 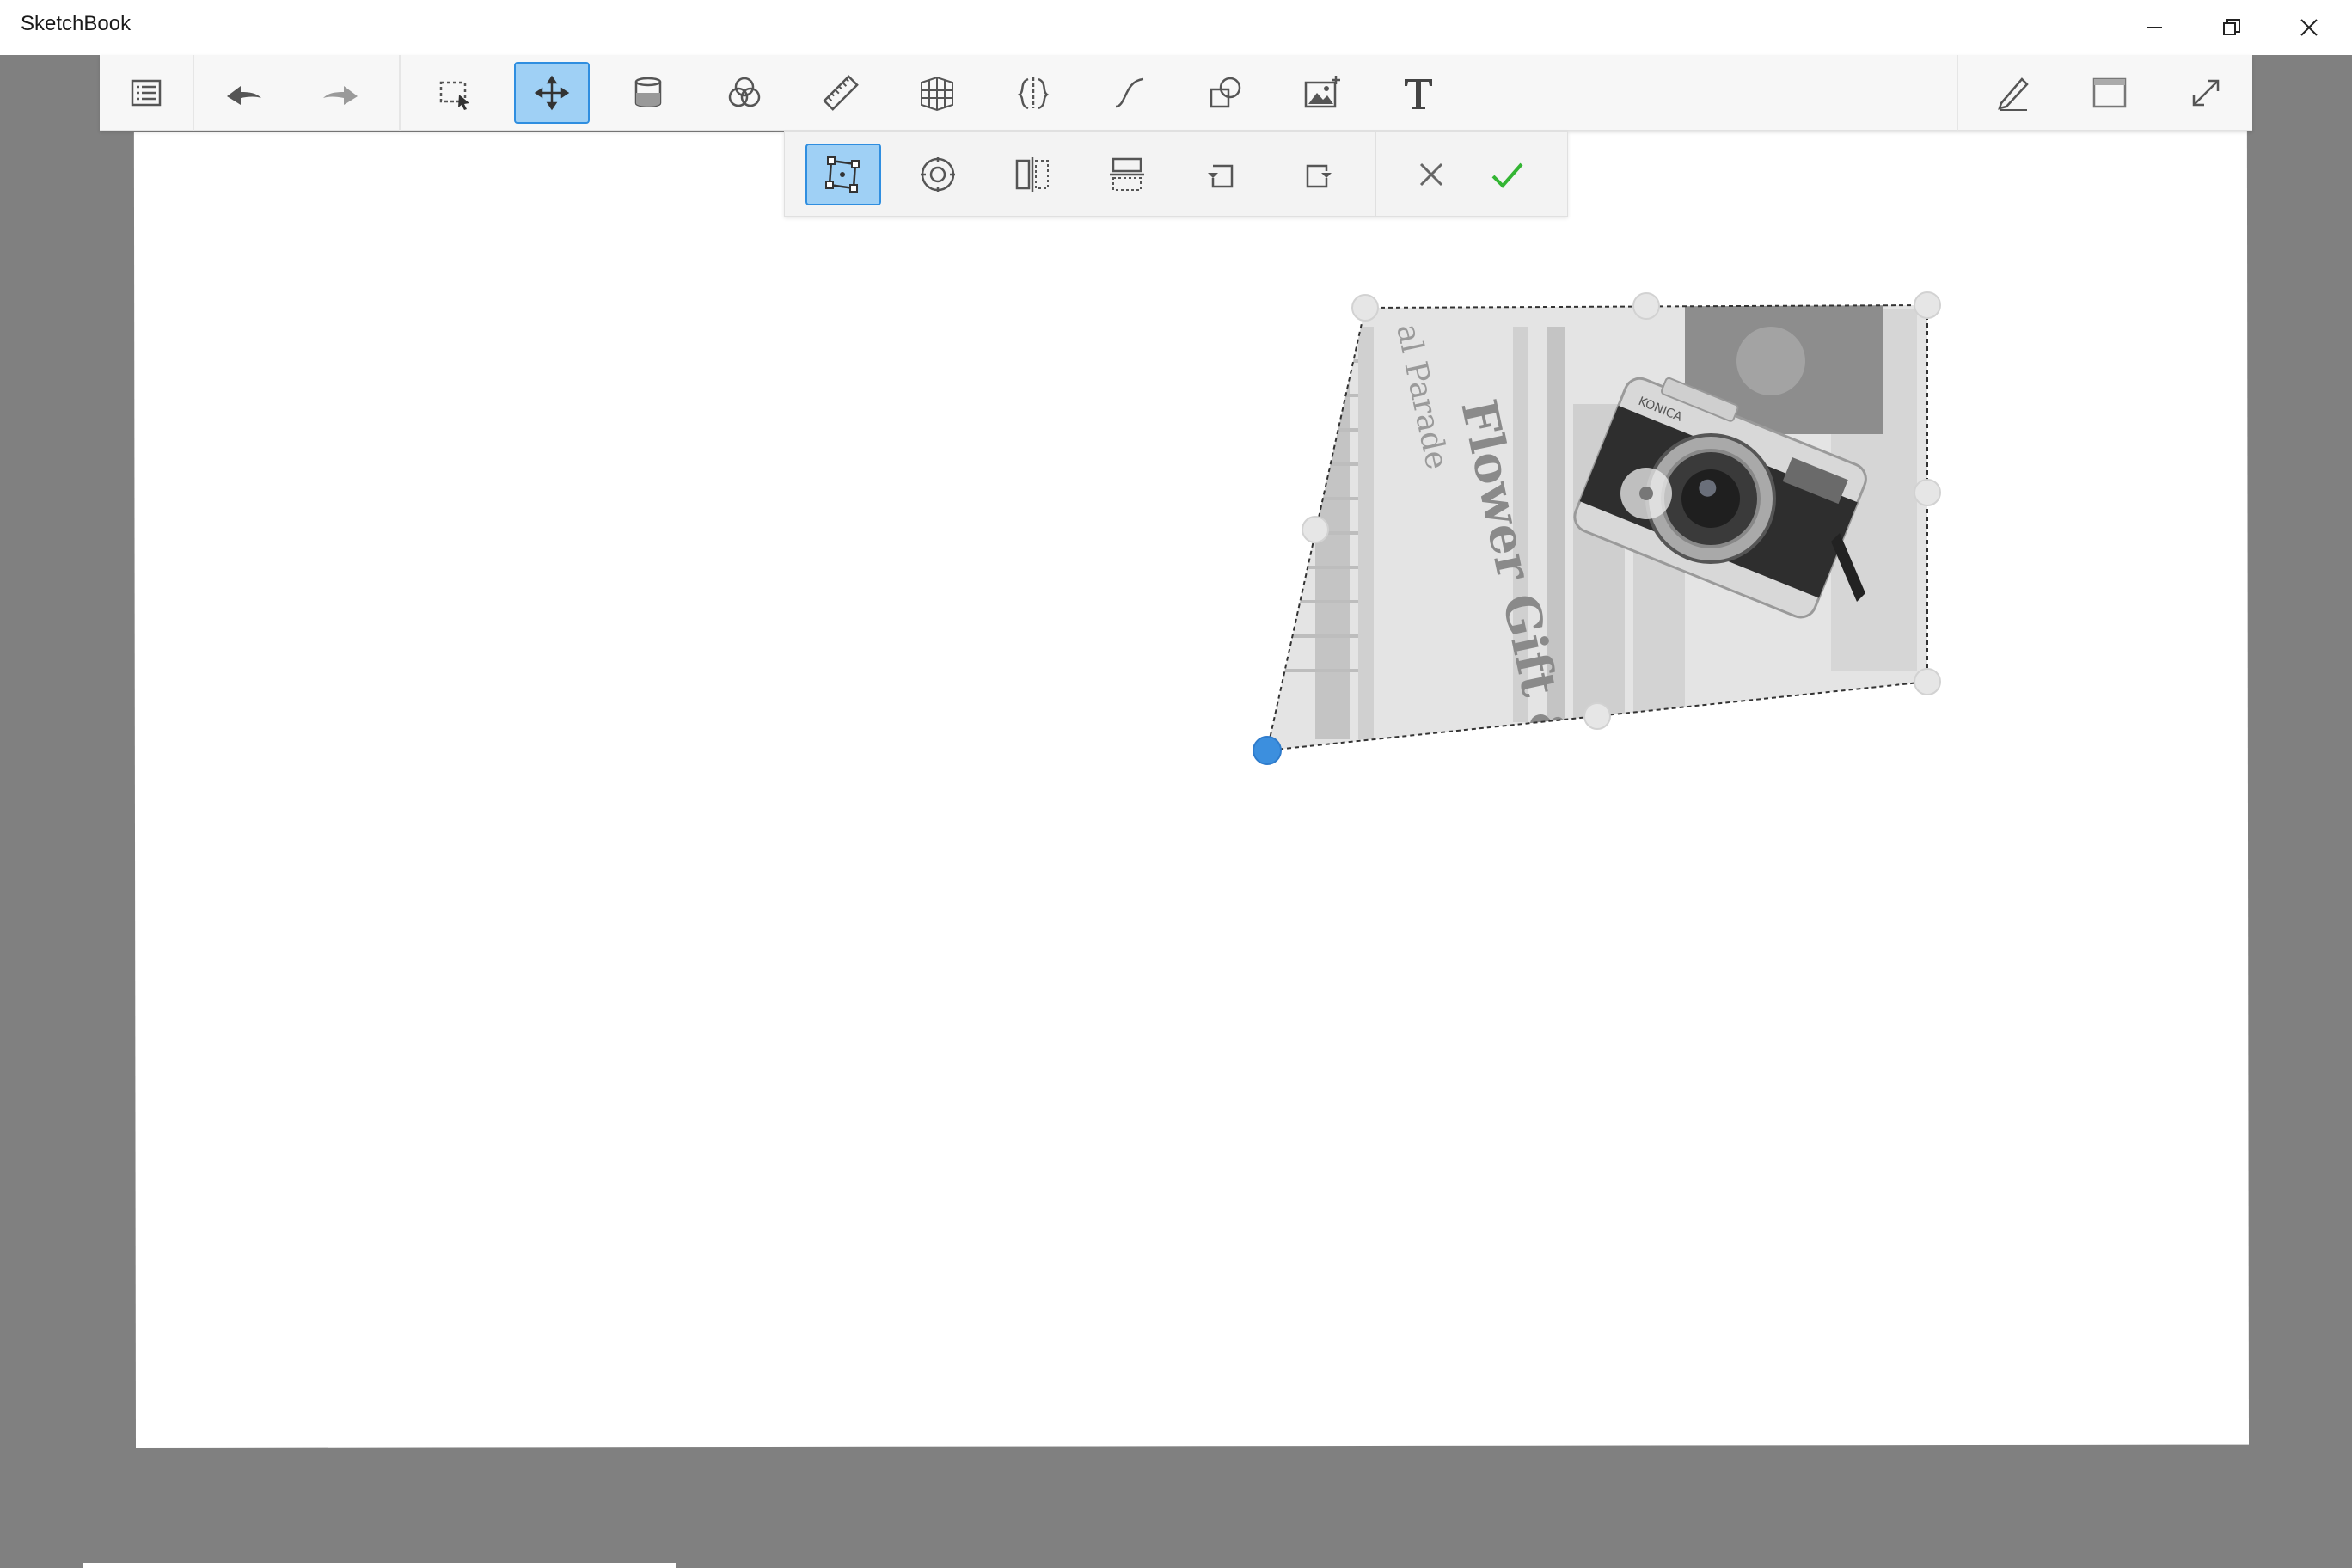 I want to click on pivot-icon, so click(x=938, y=174).